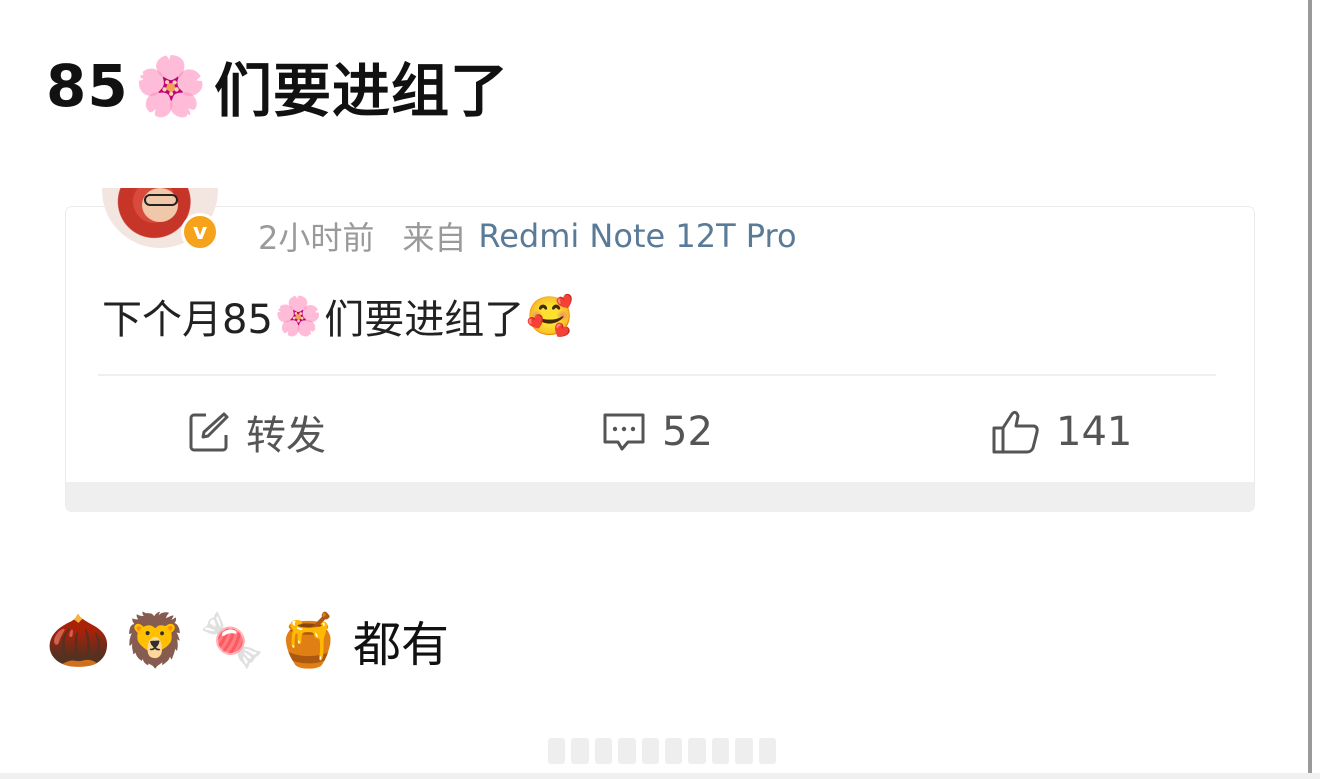 This screenshot has height=779, width=1320. I want to click on post-from-label: 来自, so click(434, 238).